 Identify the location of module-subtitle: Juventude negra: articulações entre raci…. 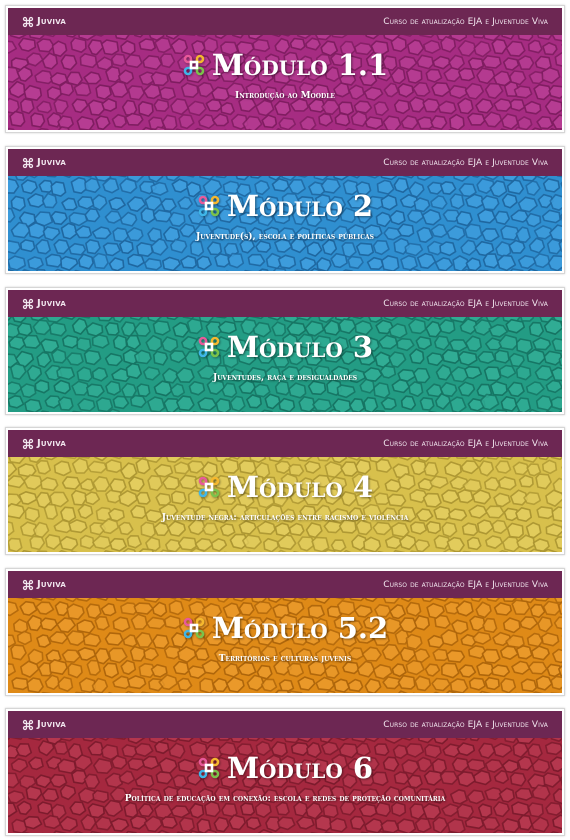
(285, 518).